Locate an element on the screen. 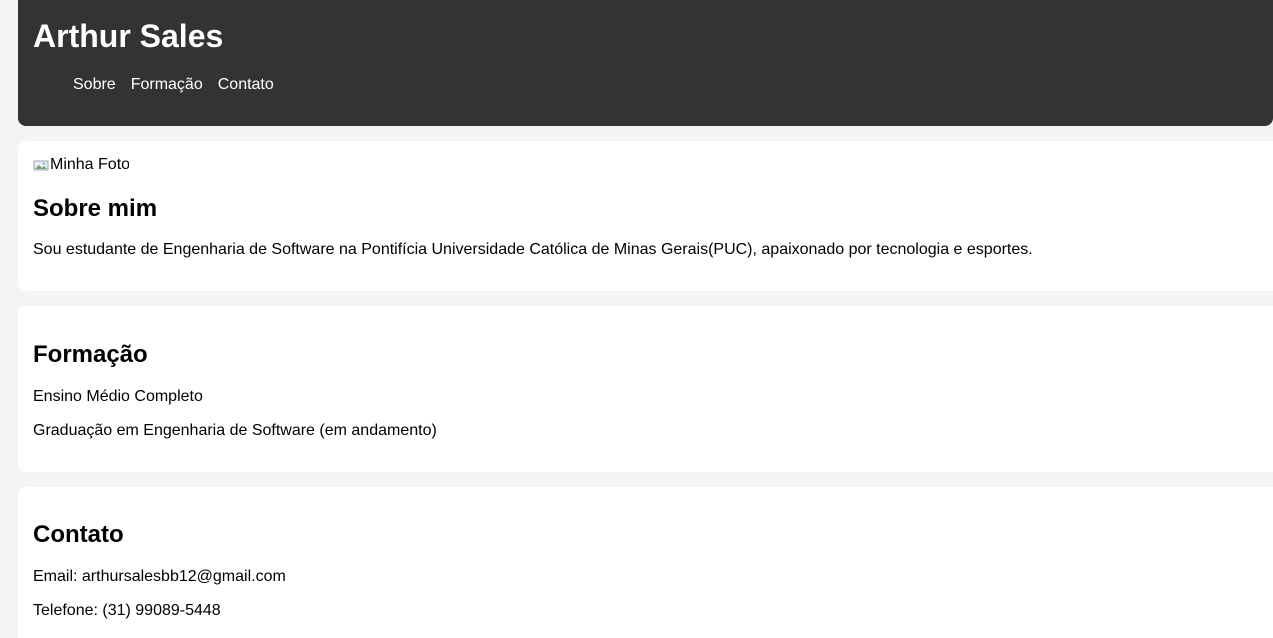 The width and height of the screenshot is (1273, 638). profile-photo: Minha Foto is located at coordinates (81, 165).